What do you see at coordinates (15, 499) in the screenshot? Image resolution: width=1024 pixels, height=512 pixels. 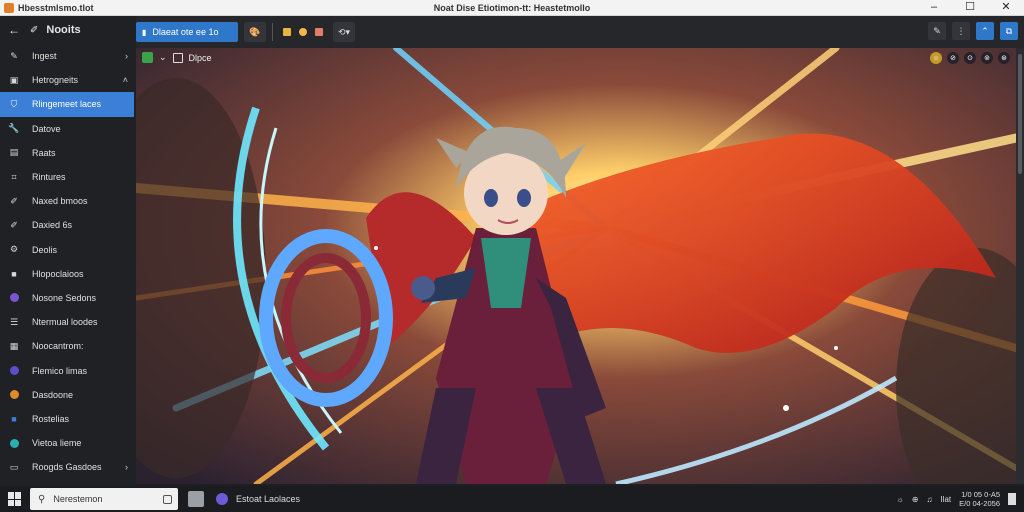 I see `start-button-icon` at bounding box center [15, 499].